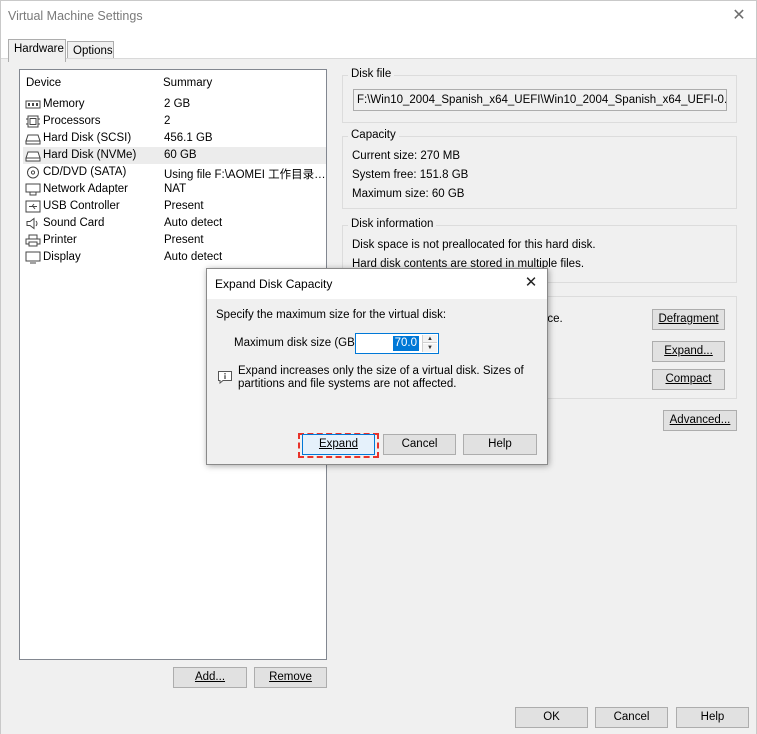 The height and width of the screenshot is (734, 757). Describe the element at coordinates (631, 717) in the screenshot. I see `cancel-button: Cancel` at that location.